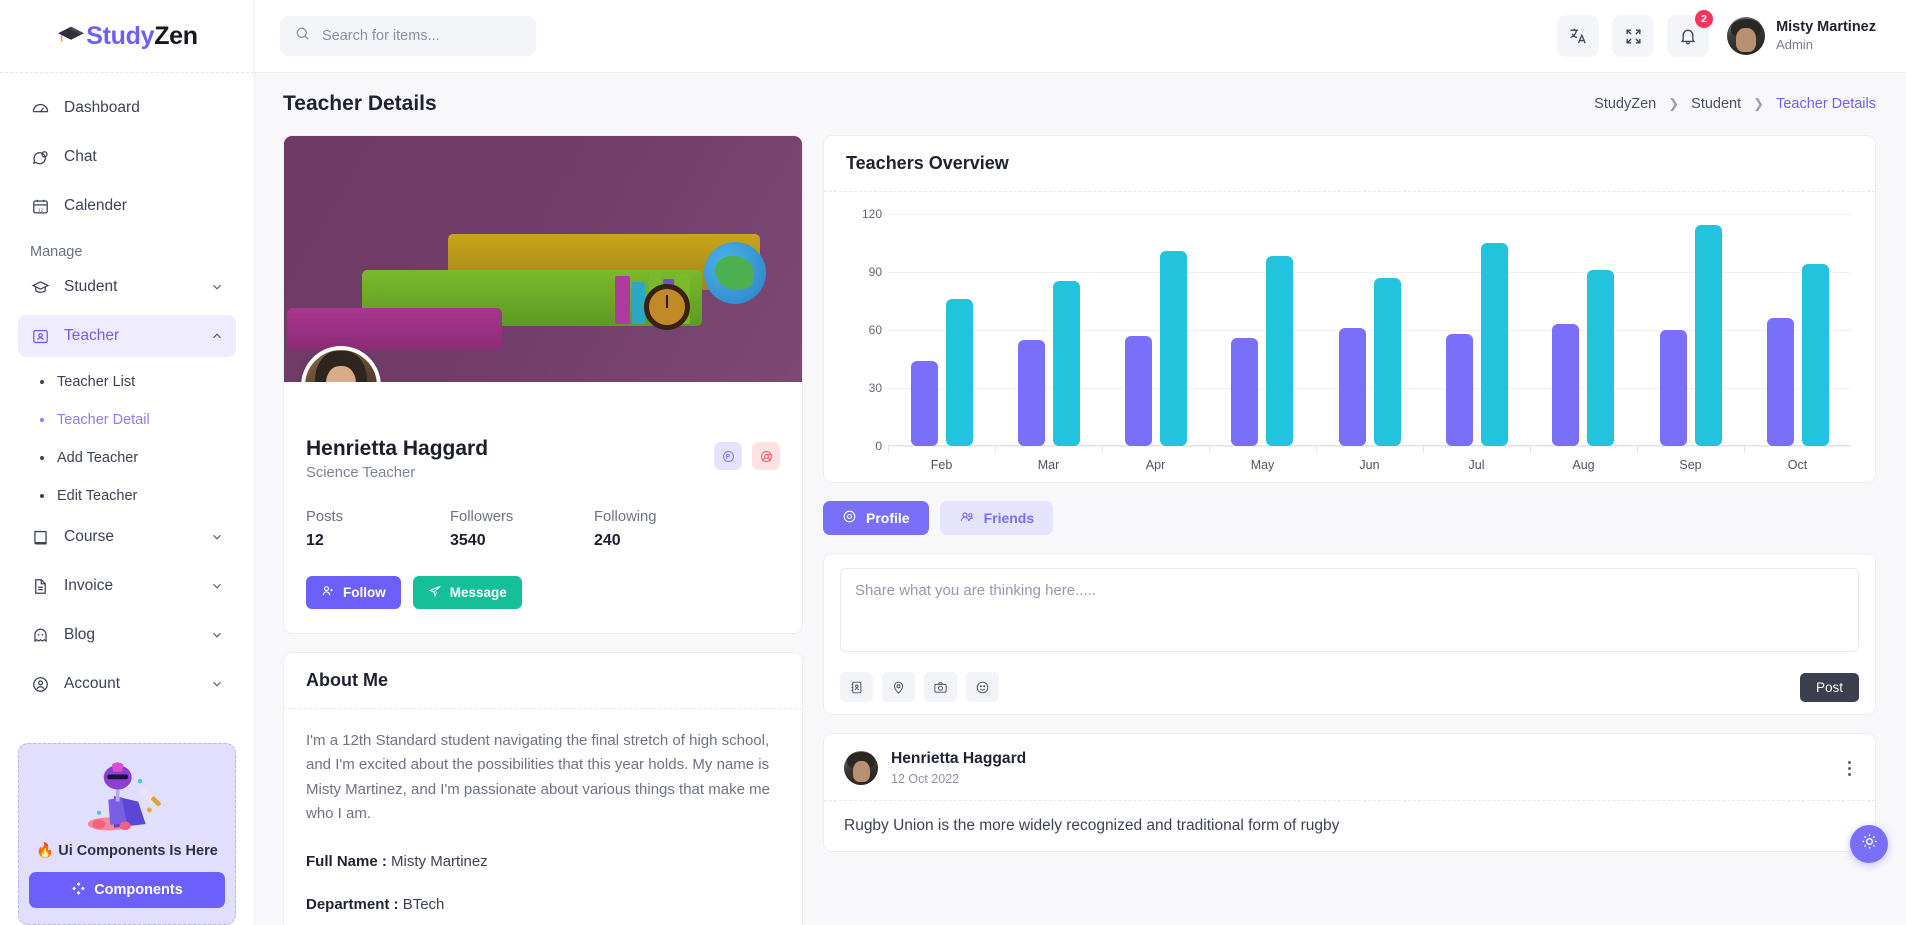 Image resolution: width=1906 pixels, height=925 pixels. I want to click on sidebar-item-chat: Chat, so click(127, 157).